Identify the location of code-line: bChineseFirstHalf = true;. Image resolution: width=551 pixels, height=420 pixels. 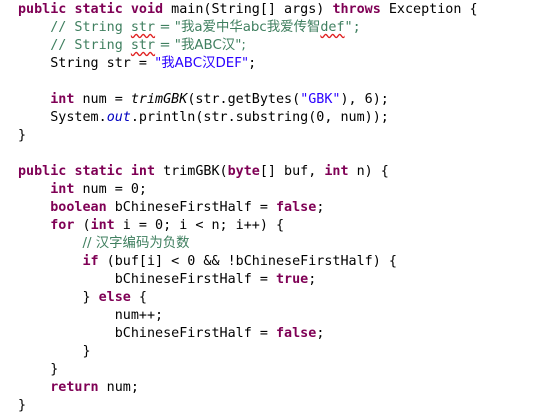
(167, 280).